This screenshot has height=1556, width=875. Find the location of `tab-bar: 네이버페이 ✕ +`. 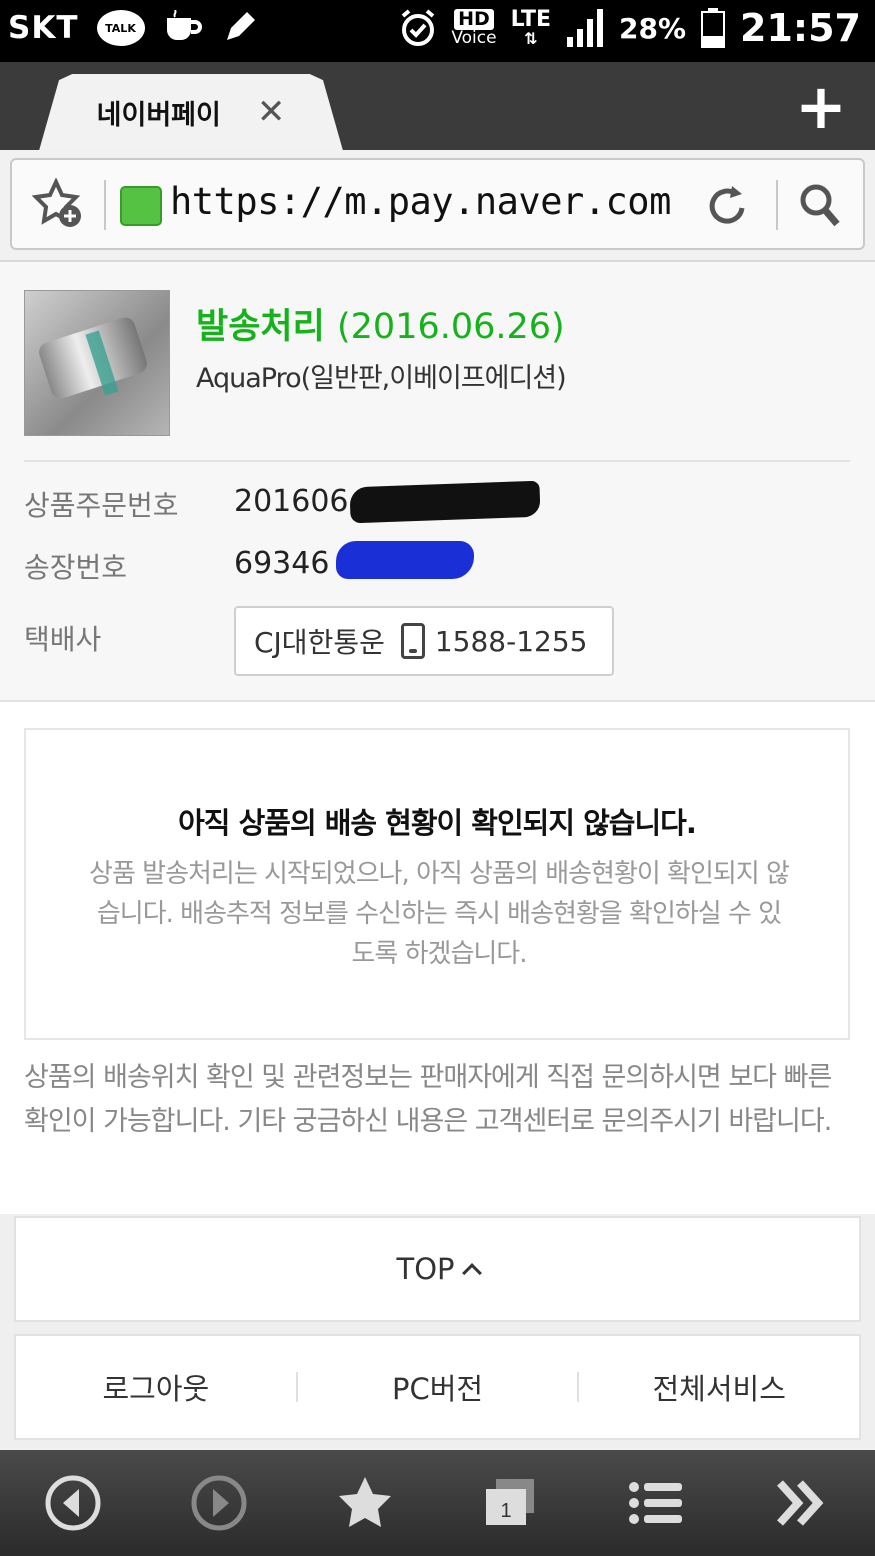

tab-bar: 네이버페이 ✕ + is located at coordinates (437, 106).